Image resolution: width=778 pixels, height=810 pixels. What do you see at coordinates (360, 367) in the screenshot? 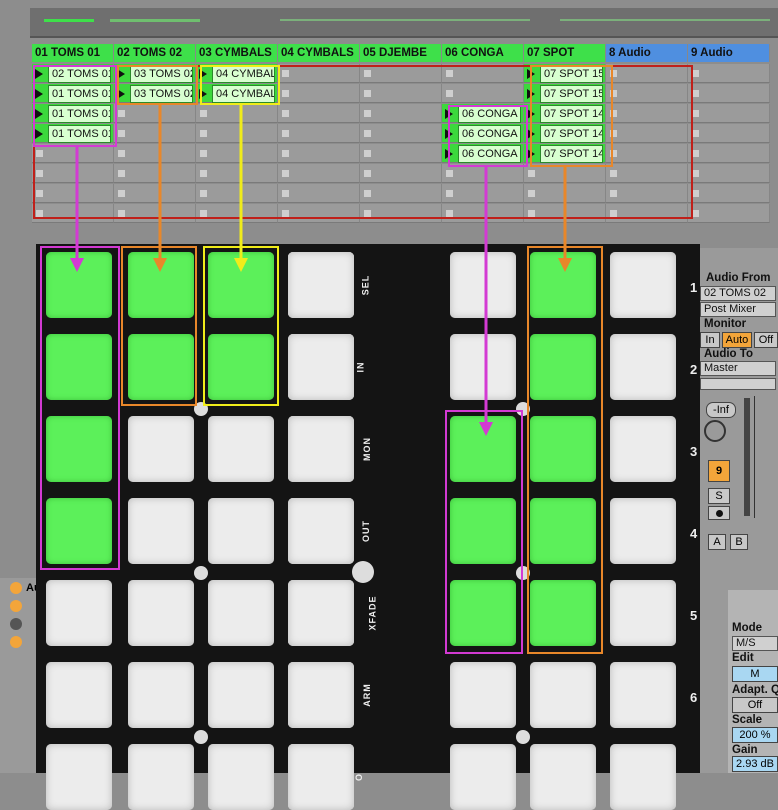
I see `function-label: IN` at bounding box center [360, 367].